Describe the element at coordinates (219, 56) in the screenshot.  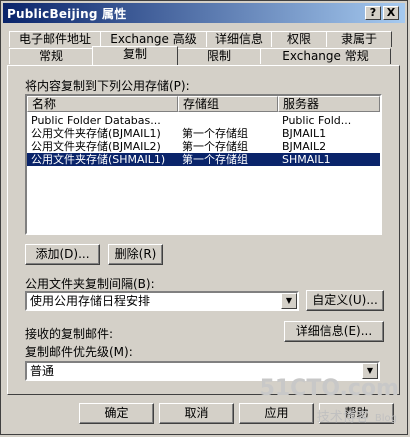
I see `tab-limits: 限制` at that location.